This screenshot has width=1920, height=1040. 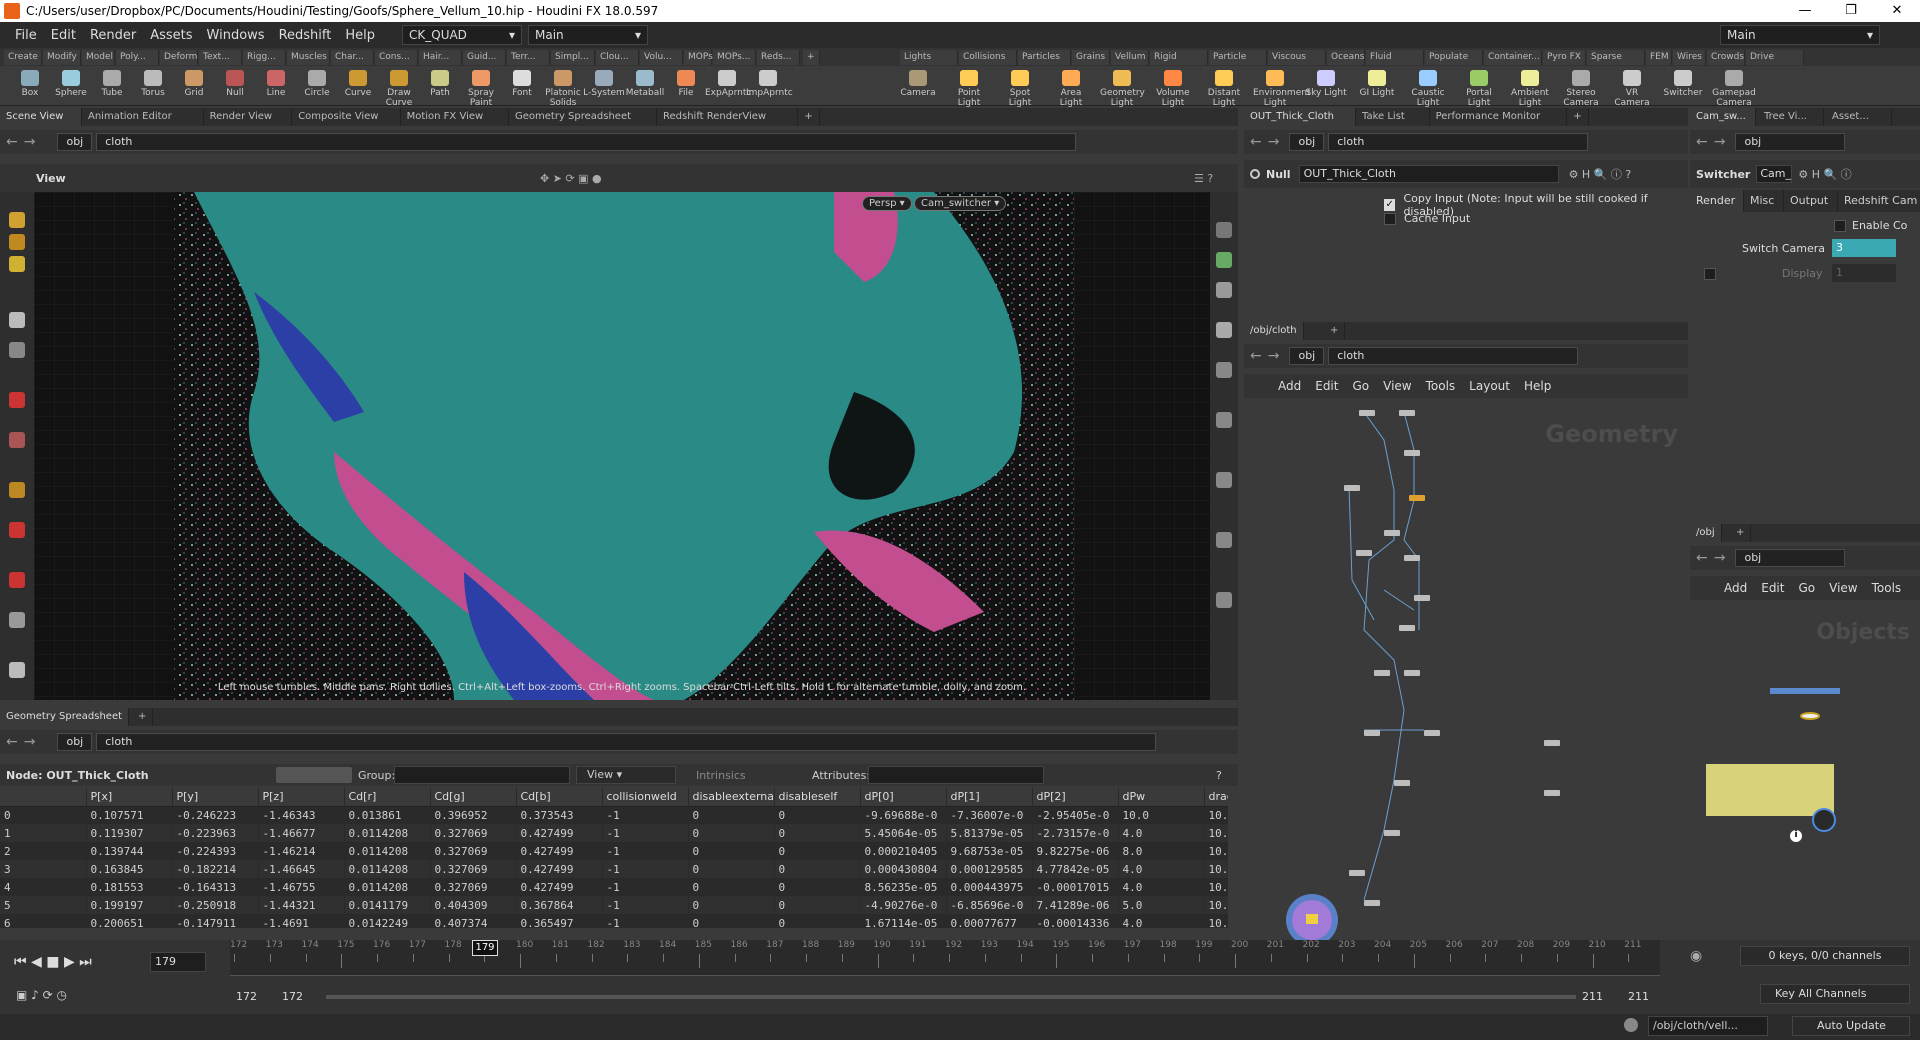 What do you see at coordinates (112, 83) in the screenshot?
I see `shelf-tool: Tube` at bounding box center [112, 83].